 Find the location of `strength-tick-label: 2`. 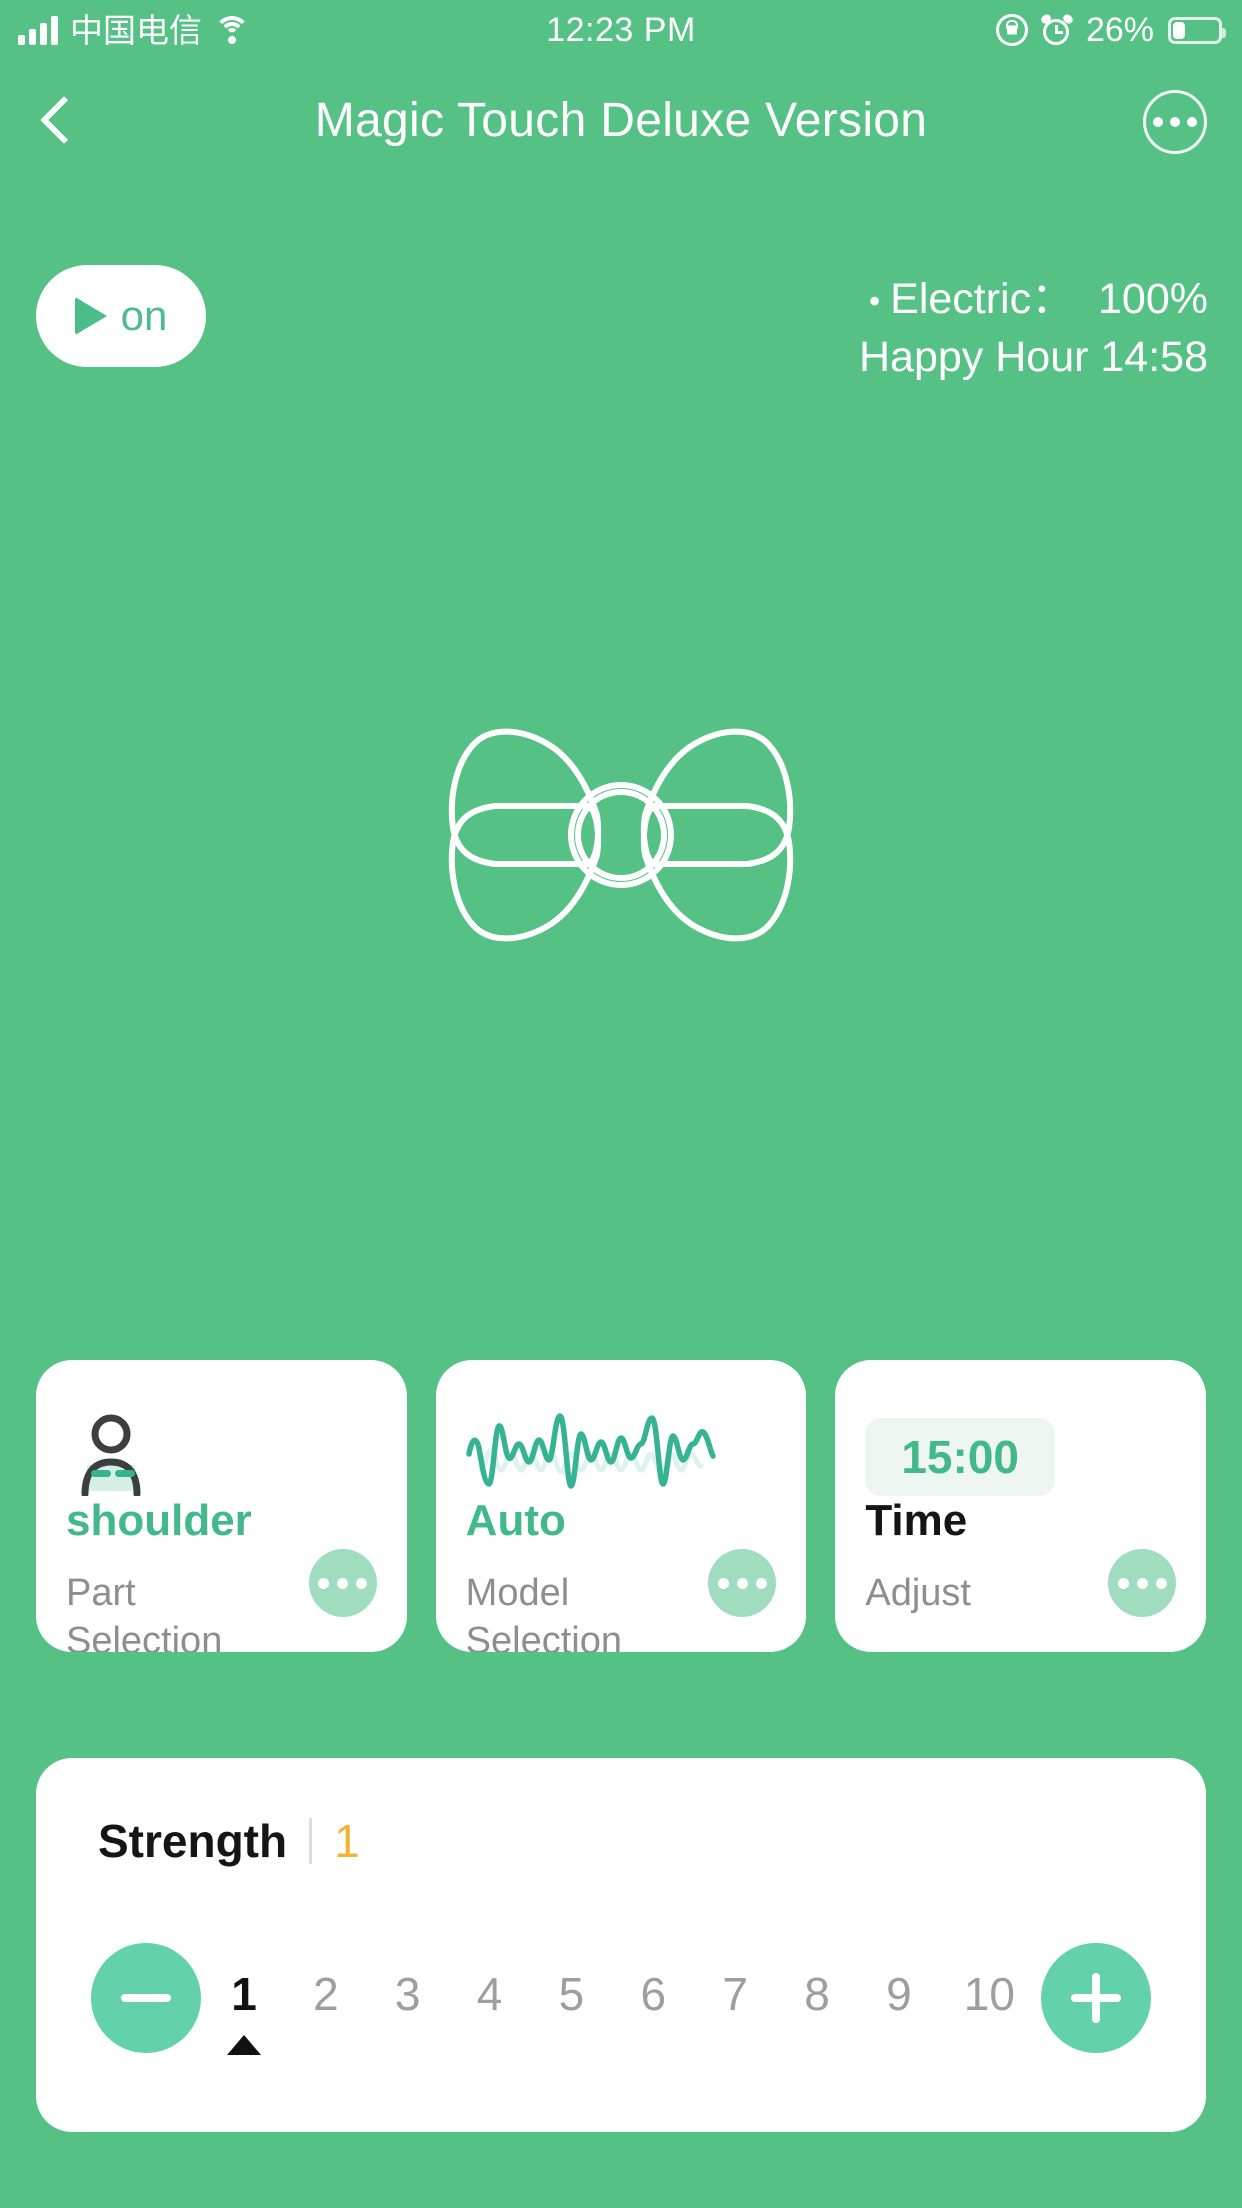

strength-tick-label: 2 is located at coordinates (326, 1994).